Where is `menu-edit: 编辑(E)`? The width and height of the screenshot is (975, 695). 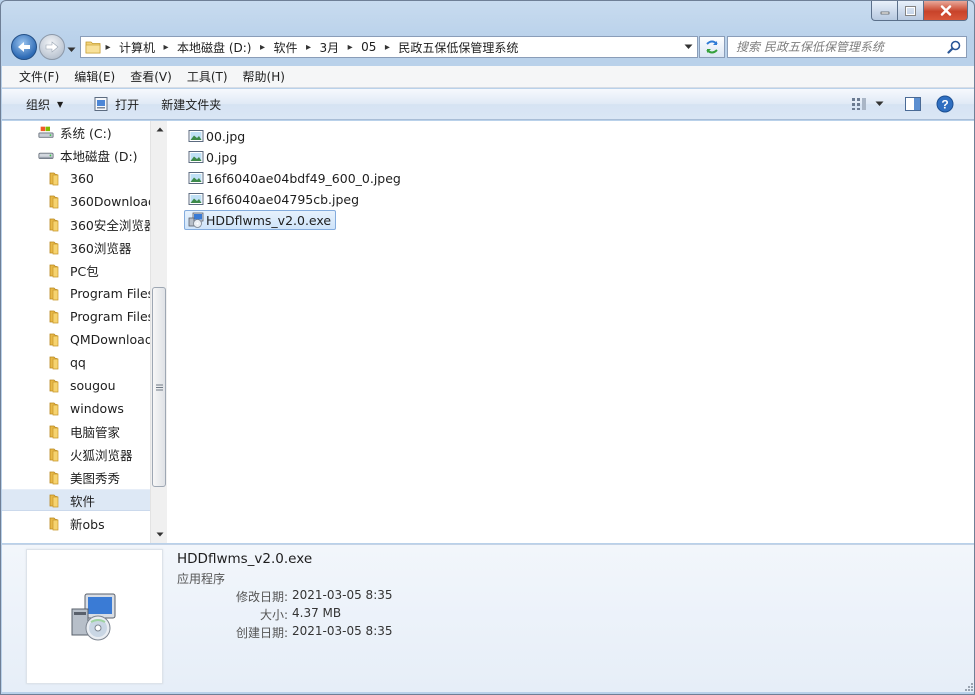 menu-edit: 编辑(E) is located at coordinates (95, 76).